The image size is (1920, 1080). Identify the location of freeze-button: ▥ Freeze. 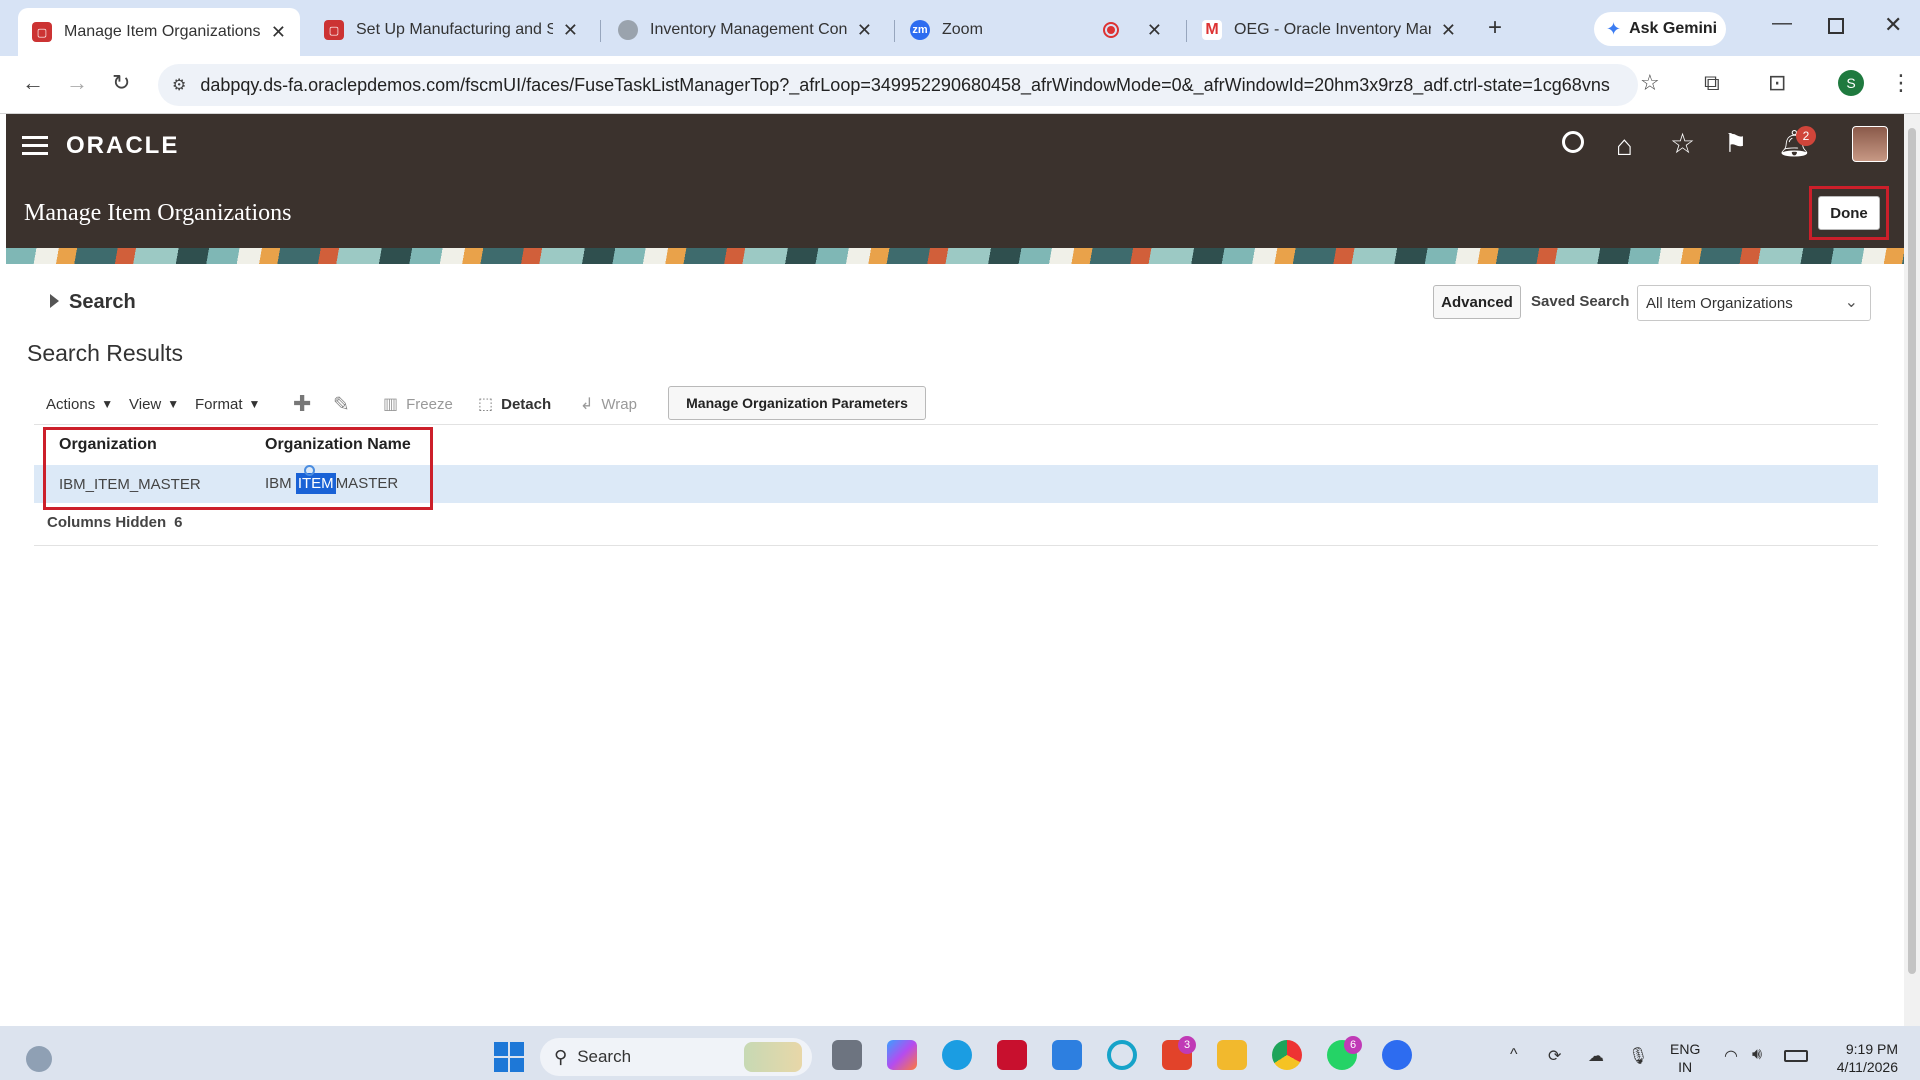
(418, 404).